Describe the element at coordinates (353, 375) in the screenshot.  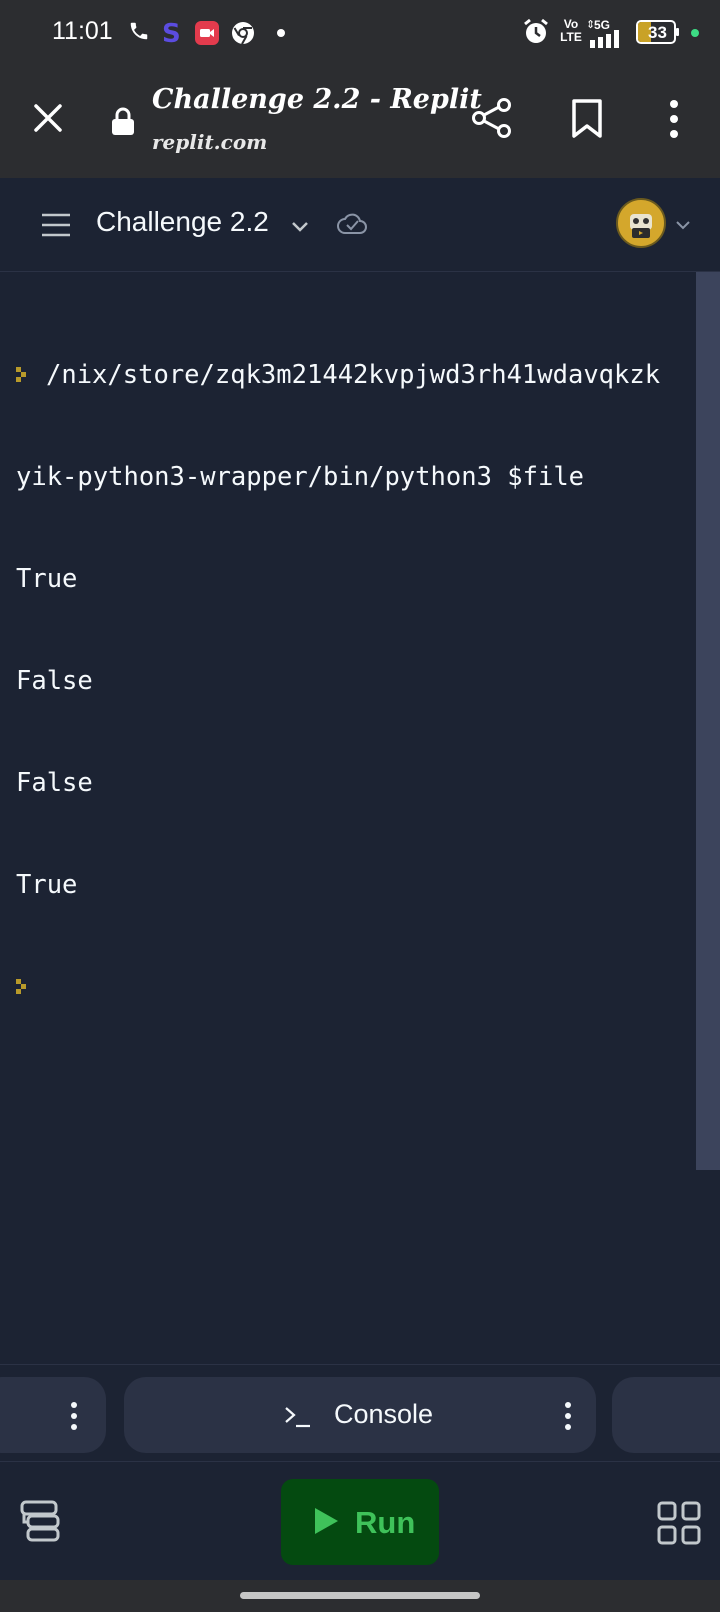
I see `console-line-text: /nix/store/zqk3m21442kvpjwd3rh41wdavqkzk` at that location.